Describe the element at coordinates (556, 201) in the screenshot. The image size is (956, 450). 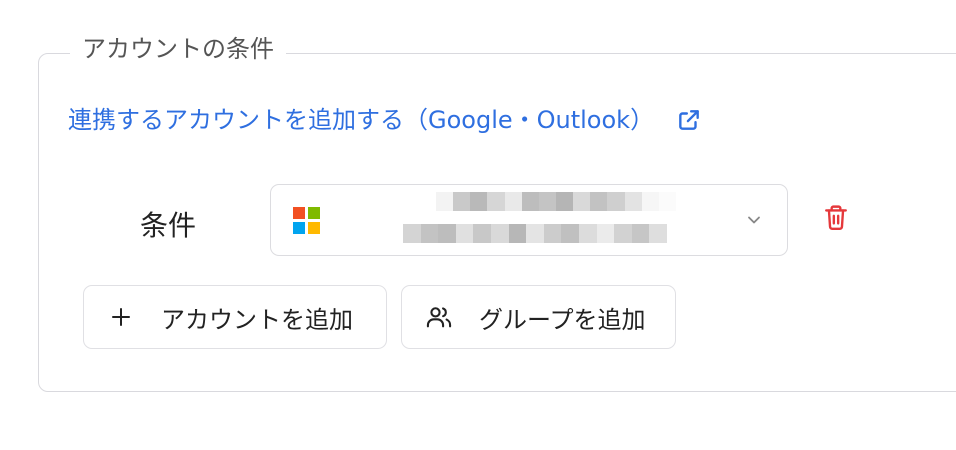
I see `obscured-account-name` at that location.